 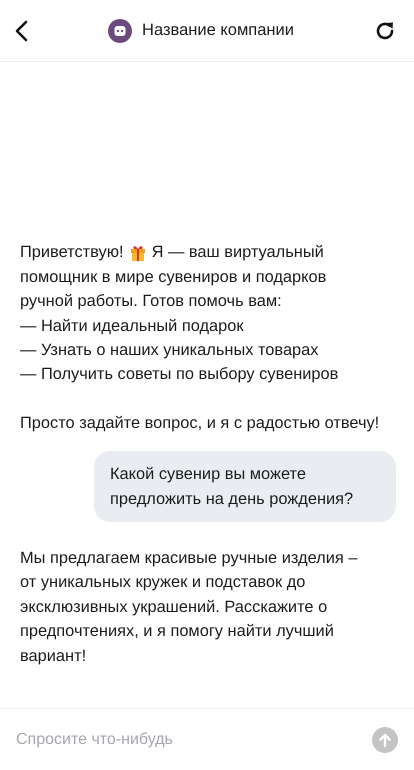 What do you see at coordinates (21, 31) in the screenshot?
I see `back-icon` at bounding box center [21, 31].